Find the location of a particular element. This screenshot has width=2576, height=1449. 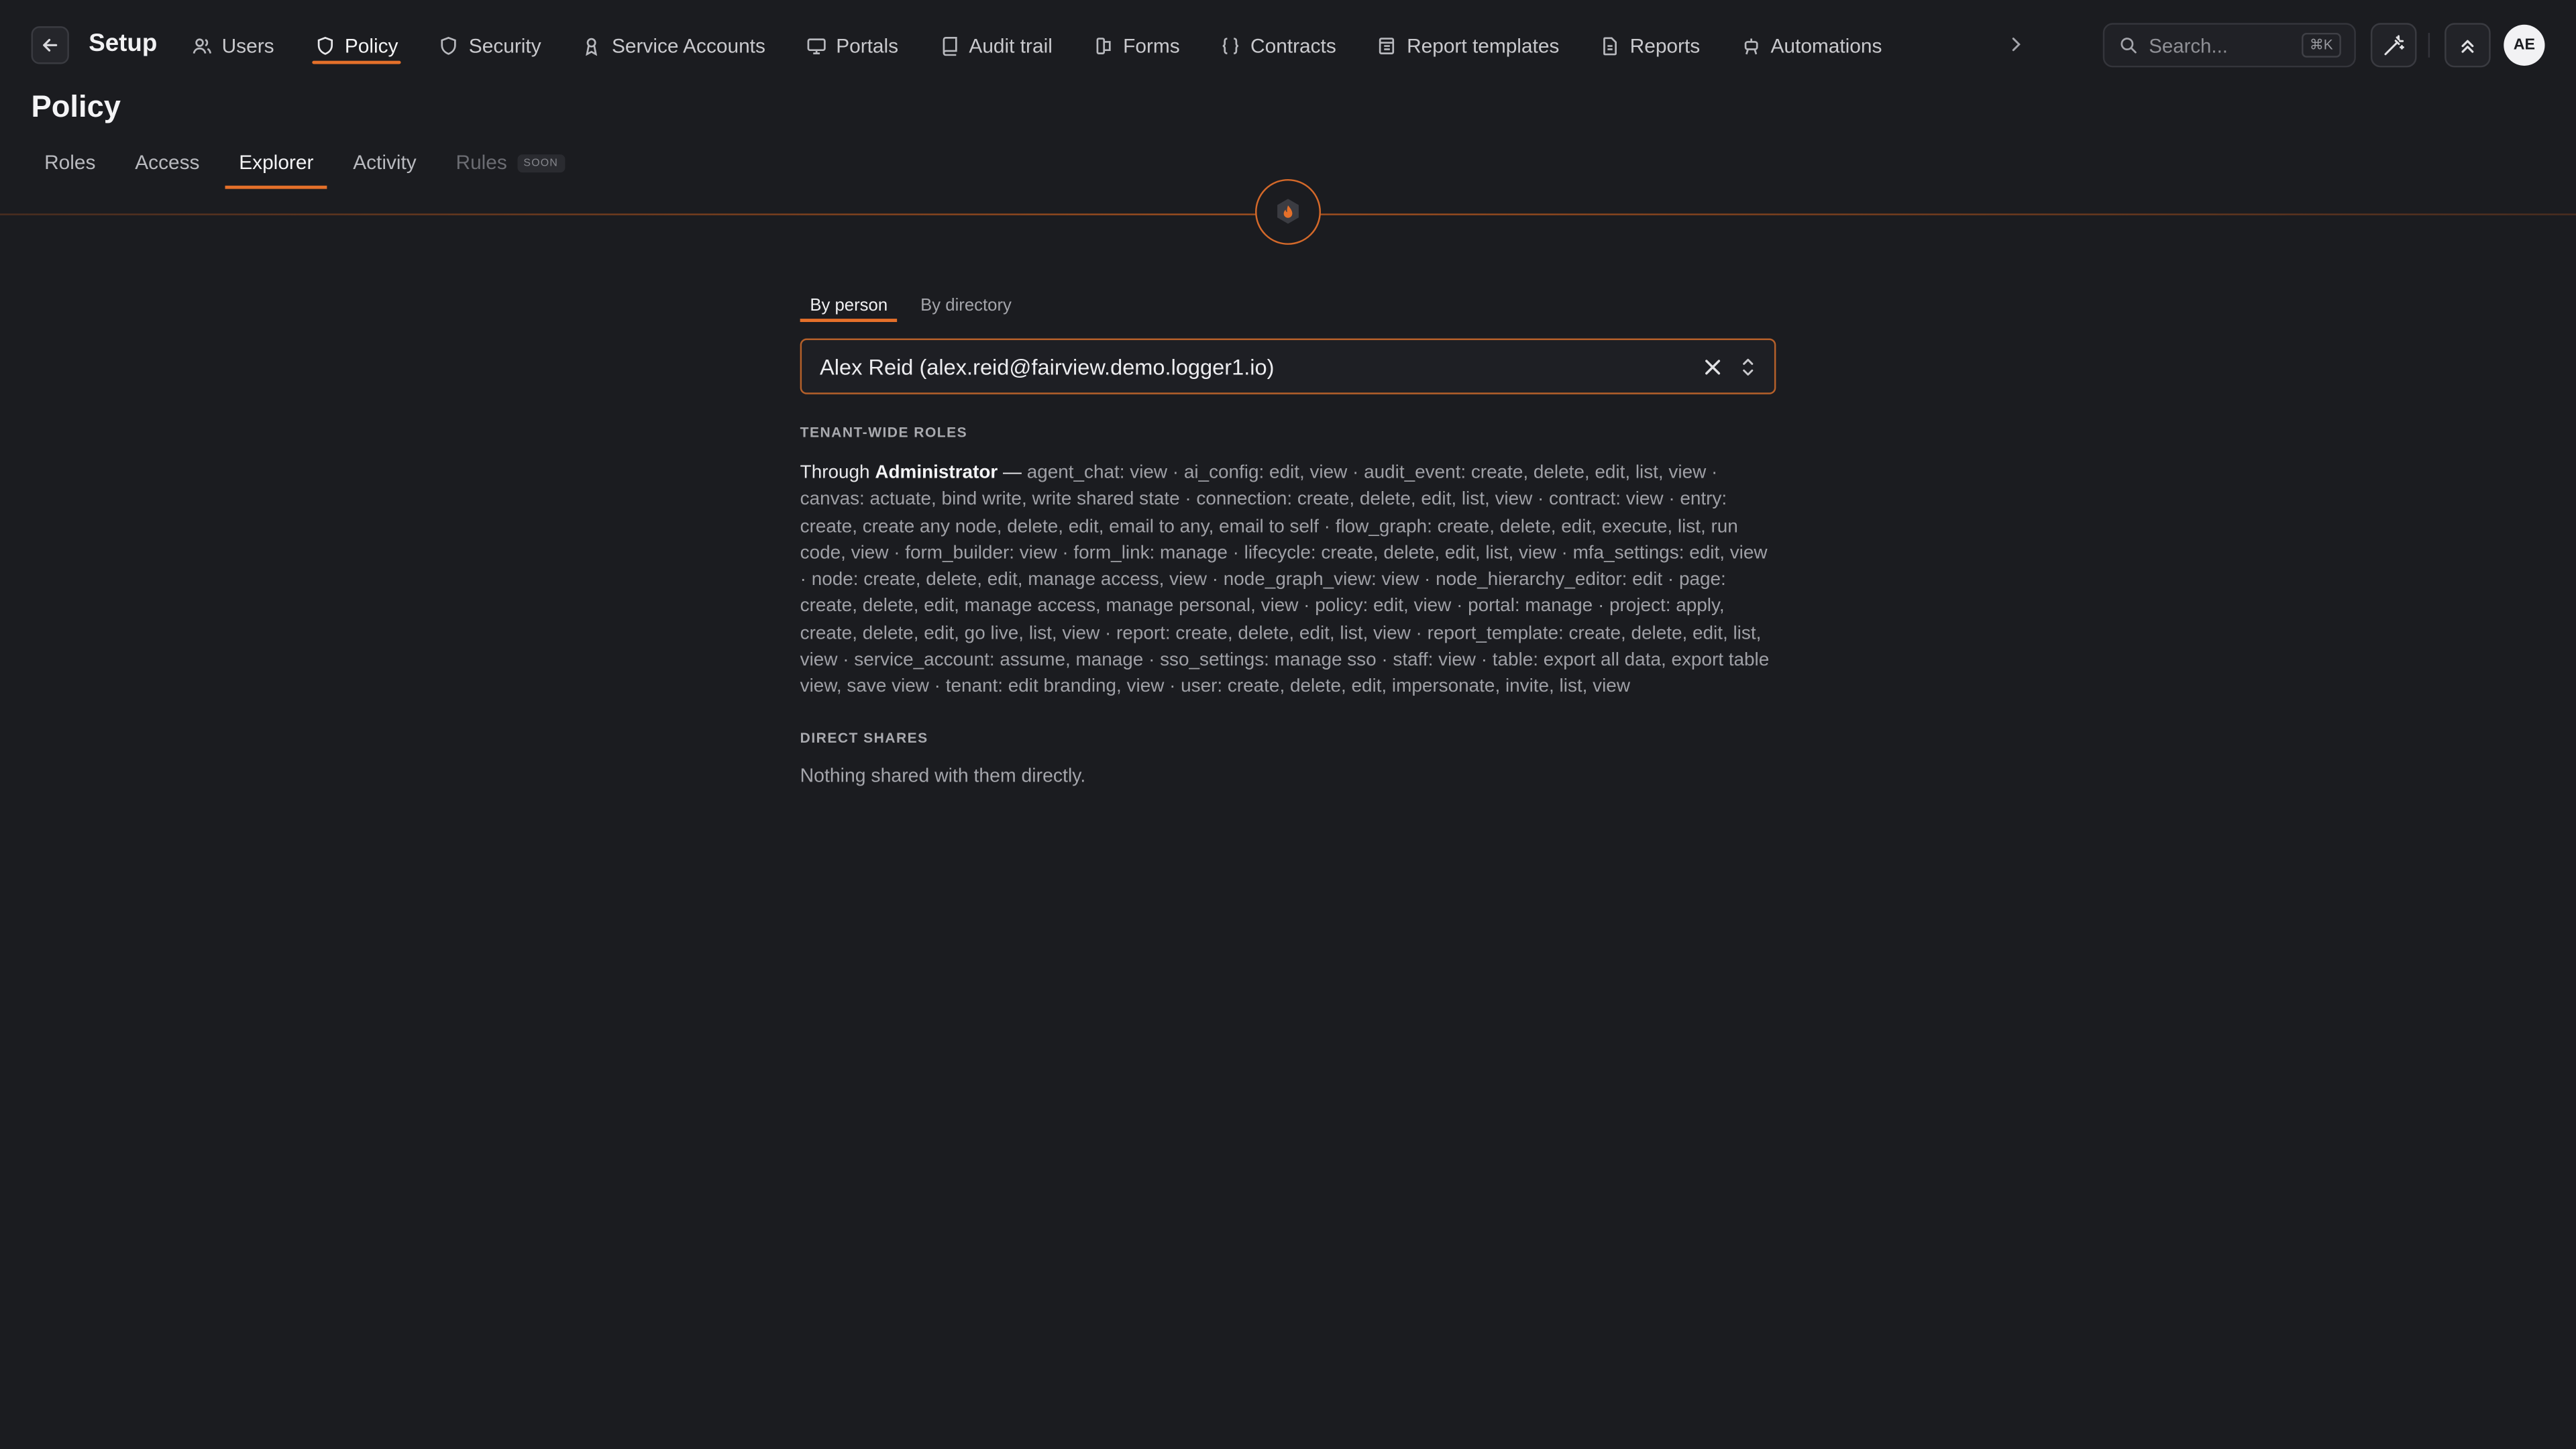

nav-item-service-accounts: Service Accounts is located at coordinates (673, 45).